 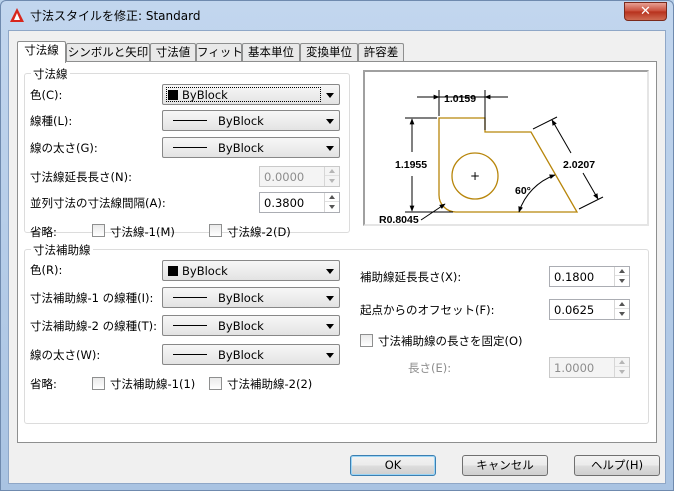 What do you see at coordinates (92, 298) in the screenshot?
I see `extline1-linetype-label: 寸法補助線-1 の線種(I):` at bounding box center [92, 298].